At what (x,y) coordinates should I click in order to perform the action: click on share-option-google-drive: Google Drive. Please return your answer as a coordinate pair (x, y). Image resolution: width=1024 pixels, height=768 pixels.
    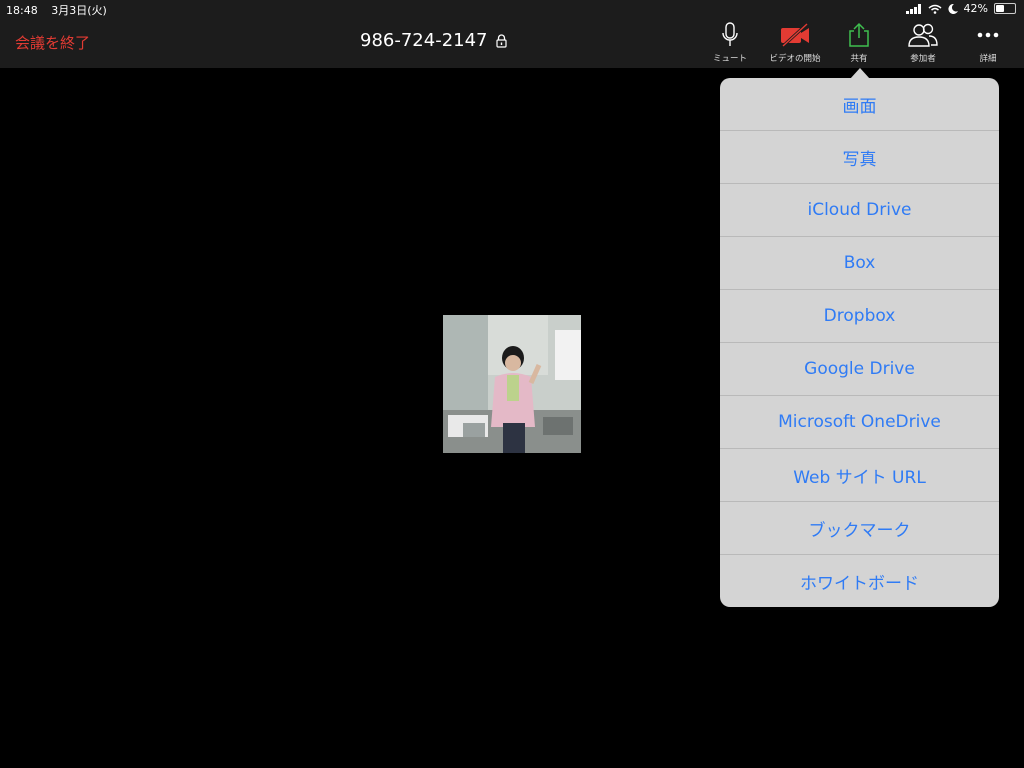
    Looking at the image, I should click on (859, 369).